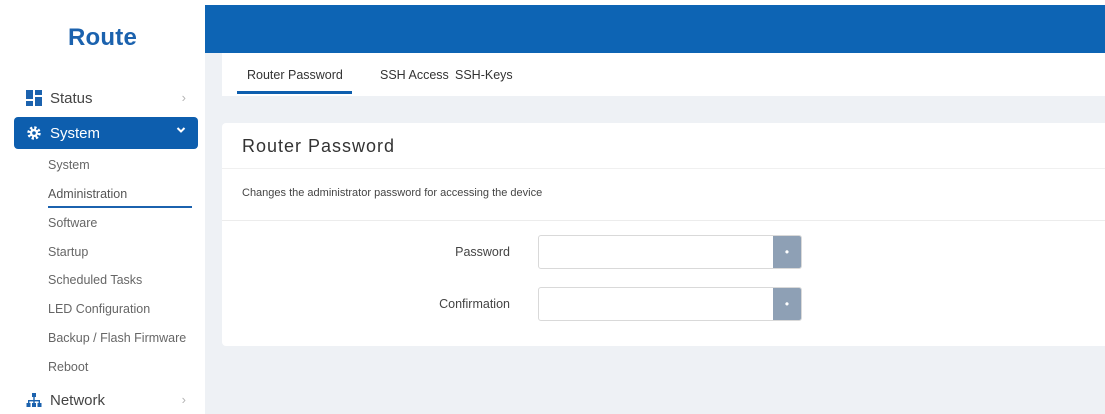 This screenshot has width=1105, height=414. I want to click on reveal-password-button: •, so click(787, 252).